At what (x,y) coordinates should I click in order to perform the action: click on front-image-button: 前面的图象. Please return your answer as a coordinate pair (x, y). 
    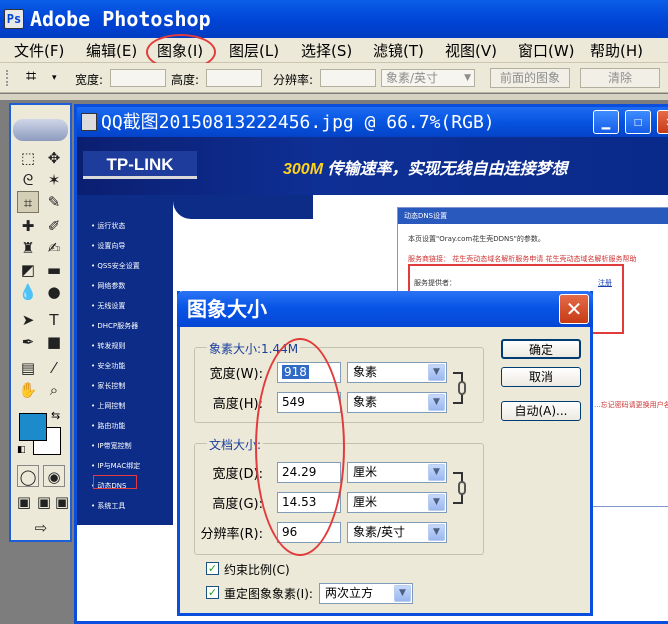
    Looking at the image, I should click on (530, 78).